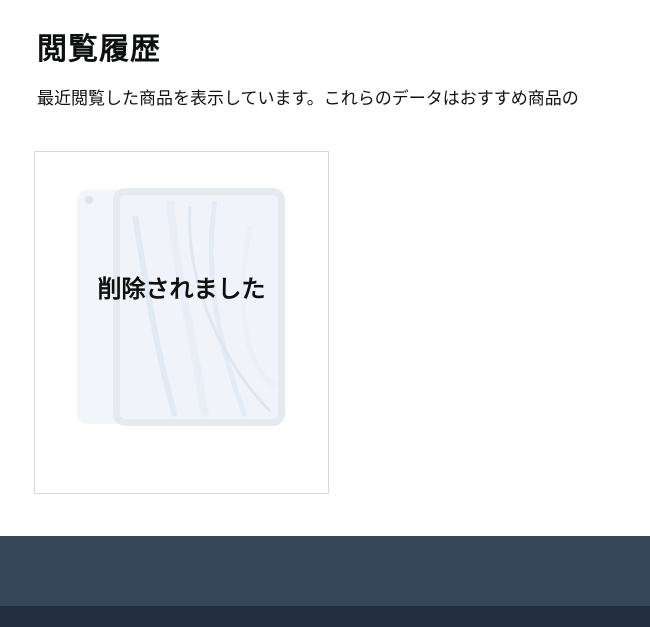 This screenshot has height=627, width=650. Describe the element at coordinates (325, 616) in the screenshot. I see `footer-navigation` at that location.